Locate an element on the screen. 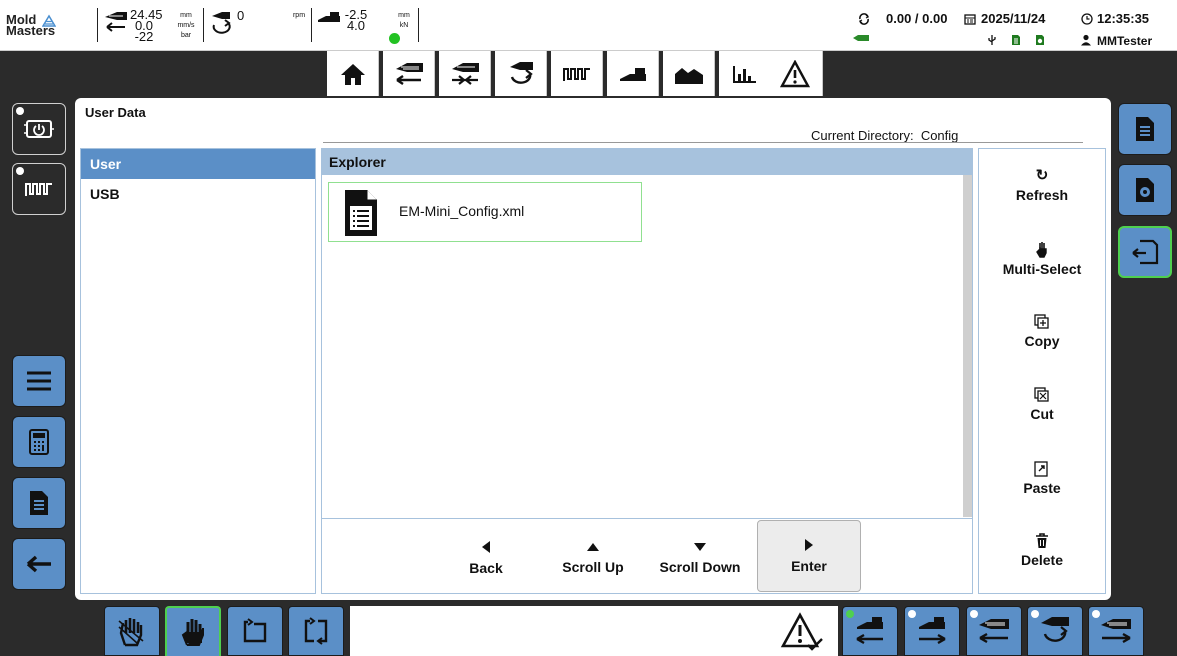 Image resolution: width=1177 pixels, height=656 pixels. multi-select-button: Multi-Select is located at coordinates (1042, 258).